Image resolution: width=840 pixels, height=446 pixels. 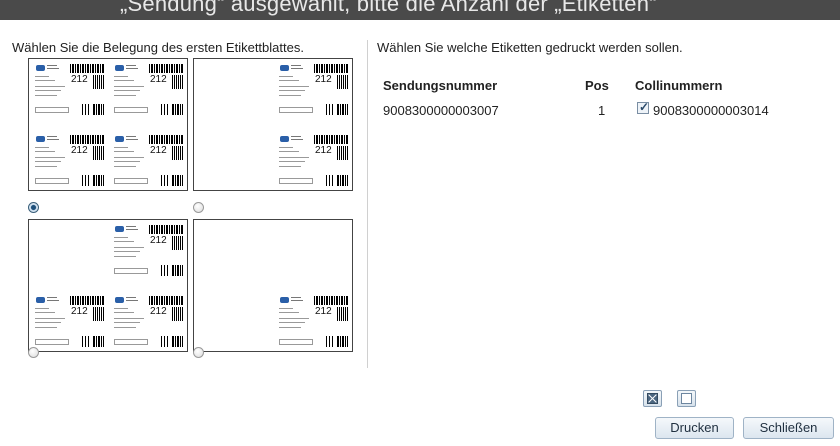 I want to click on deselect-all-icon, so click(x=652, y=398).